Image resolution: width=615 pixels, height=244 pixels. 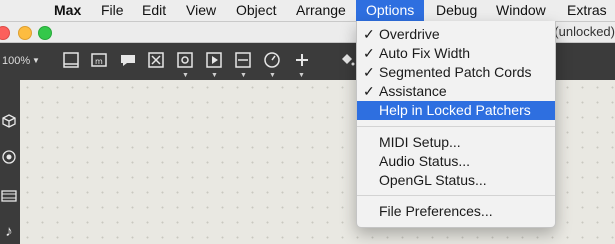 I want to click on menu-arrange: Arrange, so click(x=321, y=10).